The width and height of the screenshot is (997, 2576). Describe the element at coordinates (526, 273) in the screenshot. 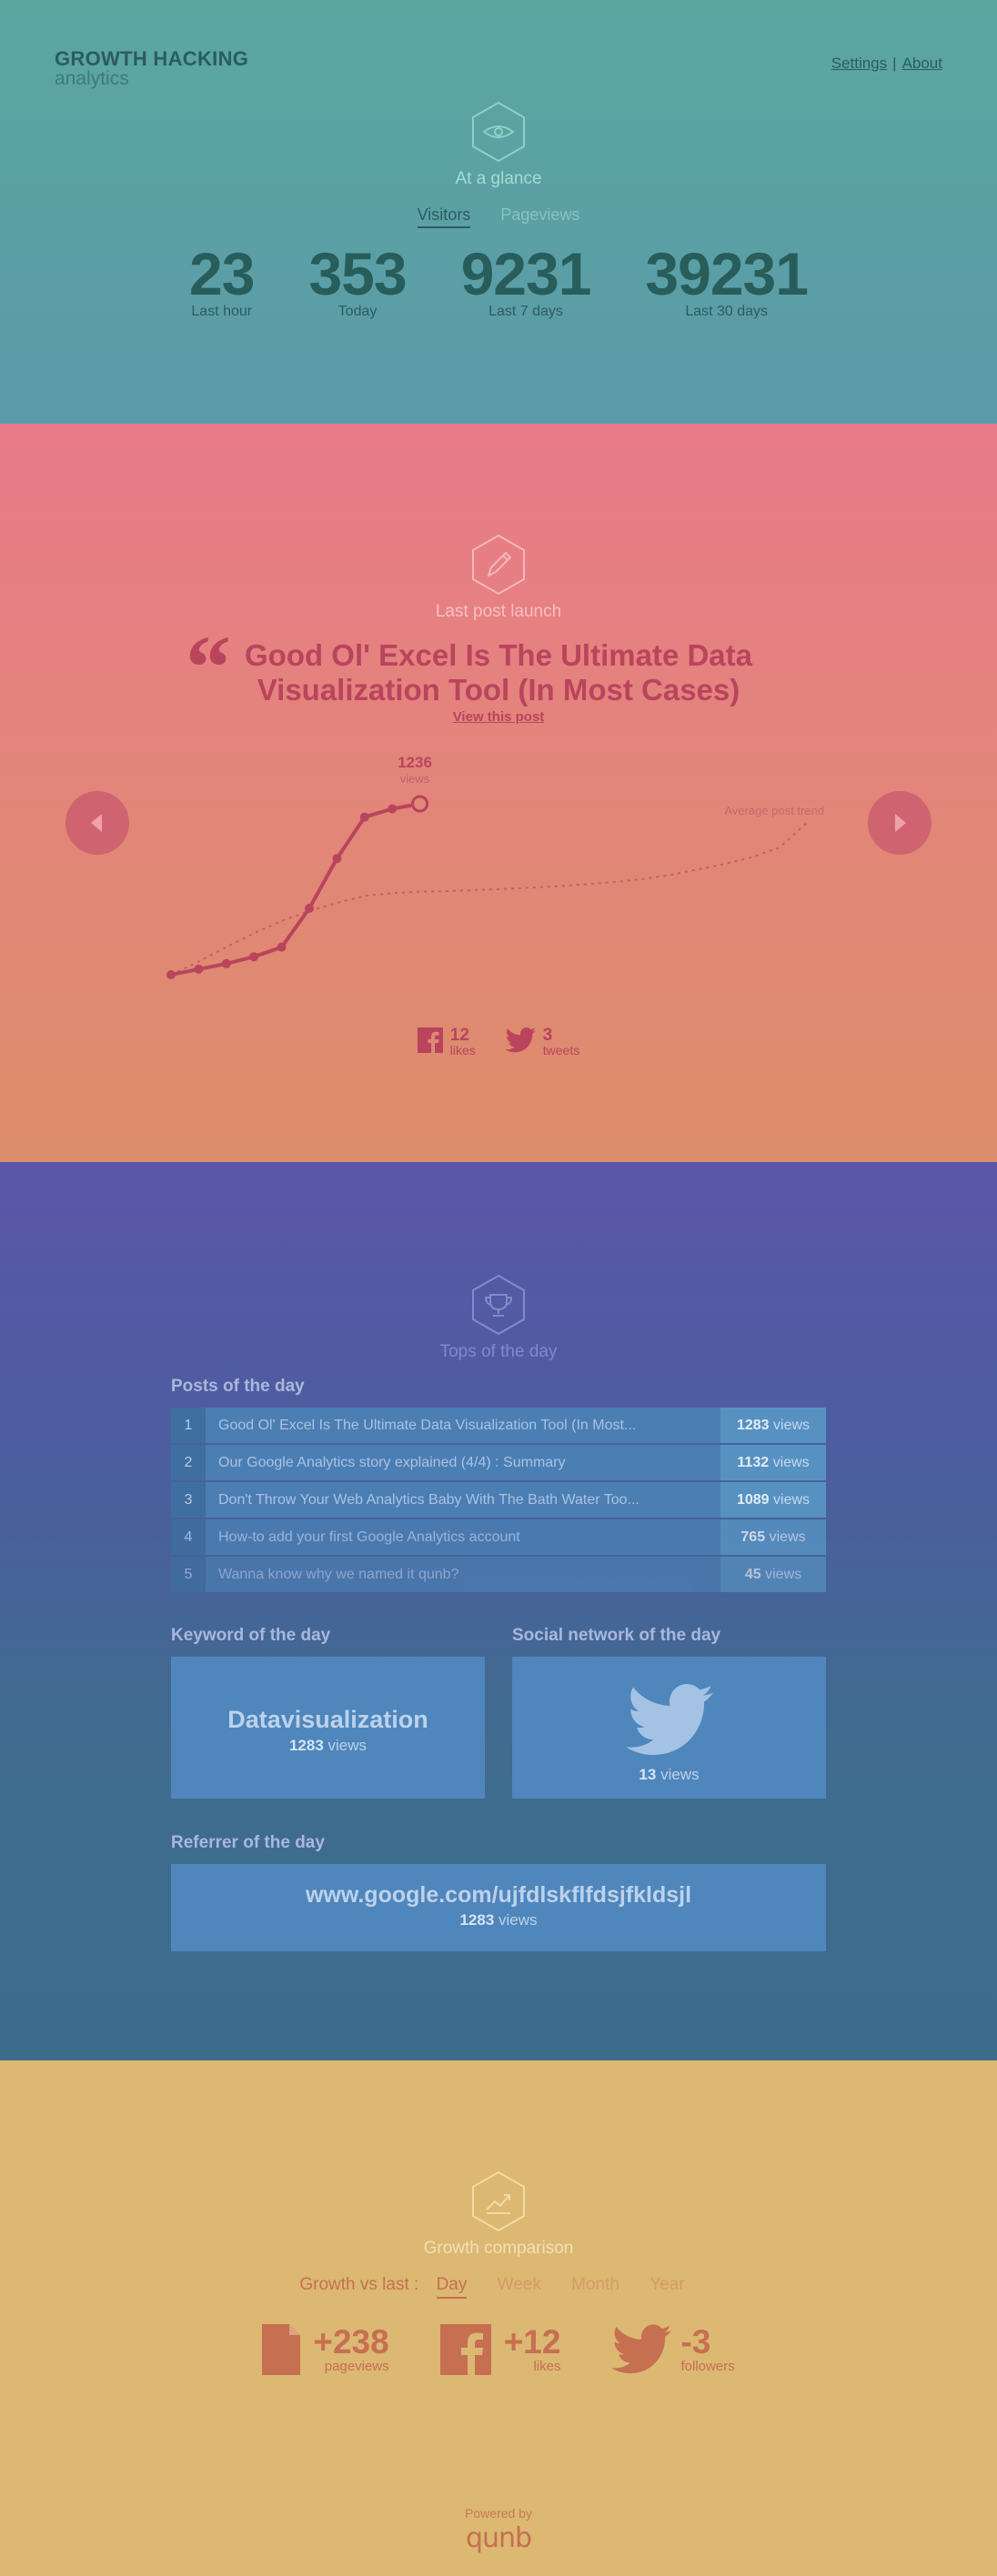

I see `stat-value: 9231` at that location.